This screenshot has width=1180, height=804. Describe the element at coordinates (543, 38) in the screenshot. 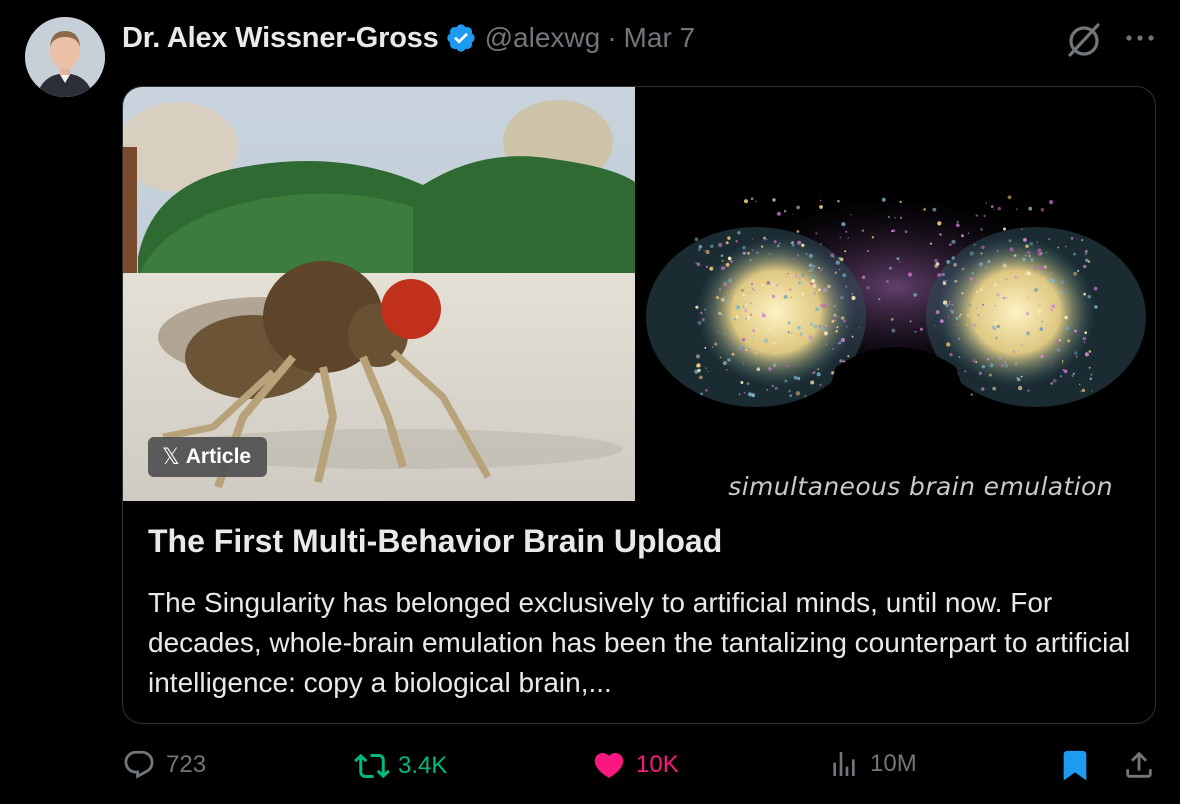

I see `author-handle: @alexwg` at that location.